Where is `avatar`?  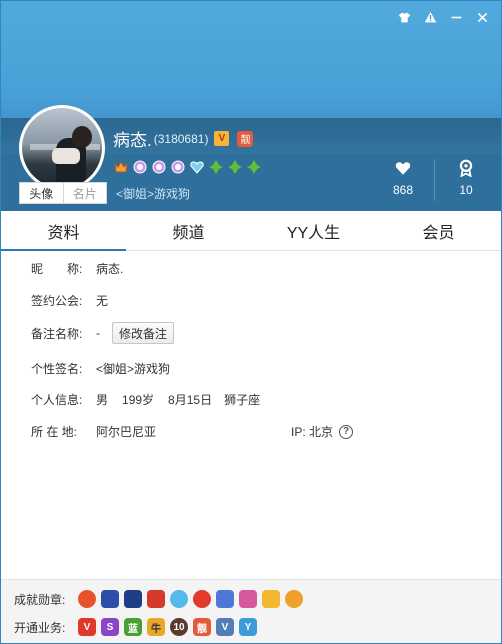 avatar is located at coordinates (62, 148).